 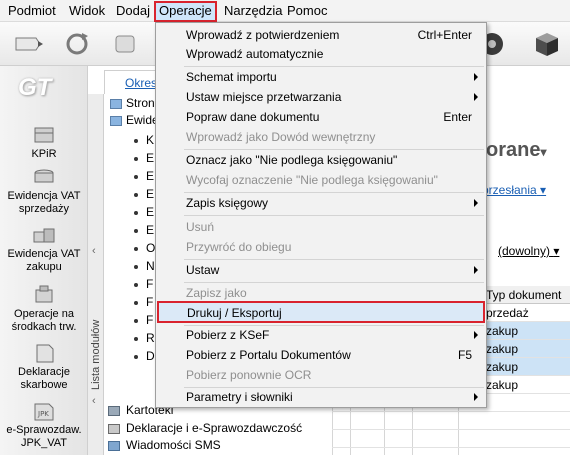 What do you see at coordinates (125, 44) in the screenshot?
I see `tool-icon` at bounding box center [125, 44].